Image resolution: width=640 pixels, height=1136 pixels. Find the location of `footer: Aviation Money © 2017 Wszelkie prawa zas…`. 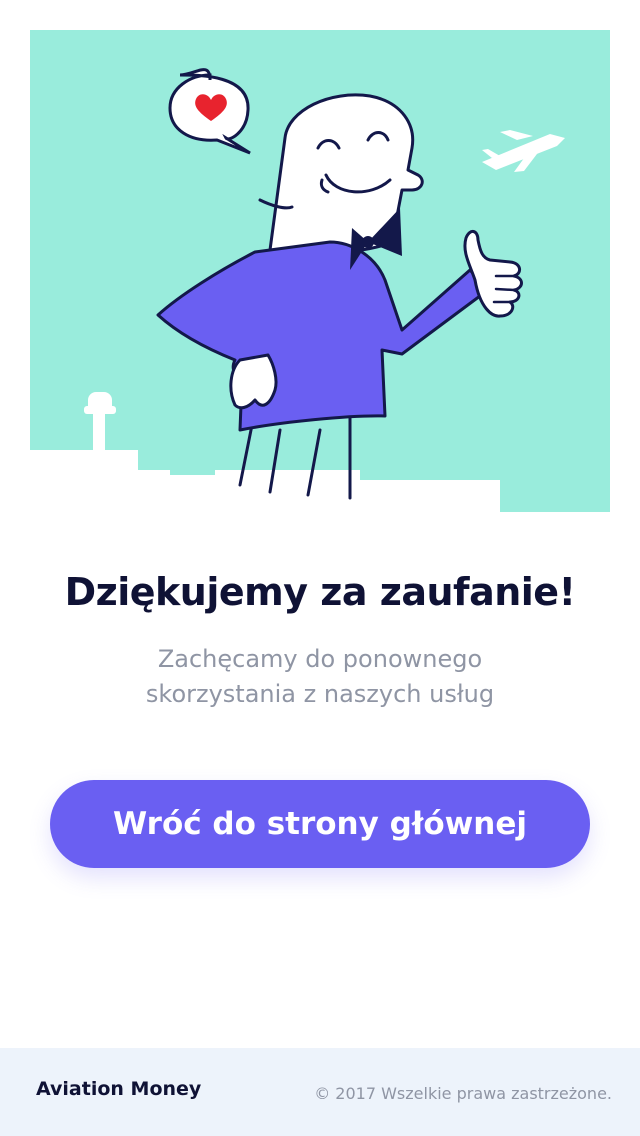

footer: Aviation Money © 2017 Wszelkie prawa zas… is located at coordinates (320, 1092).